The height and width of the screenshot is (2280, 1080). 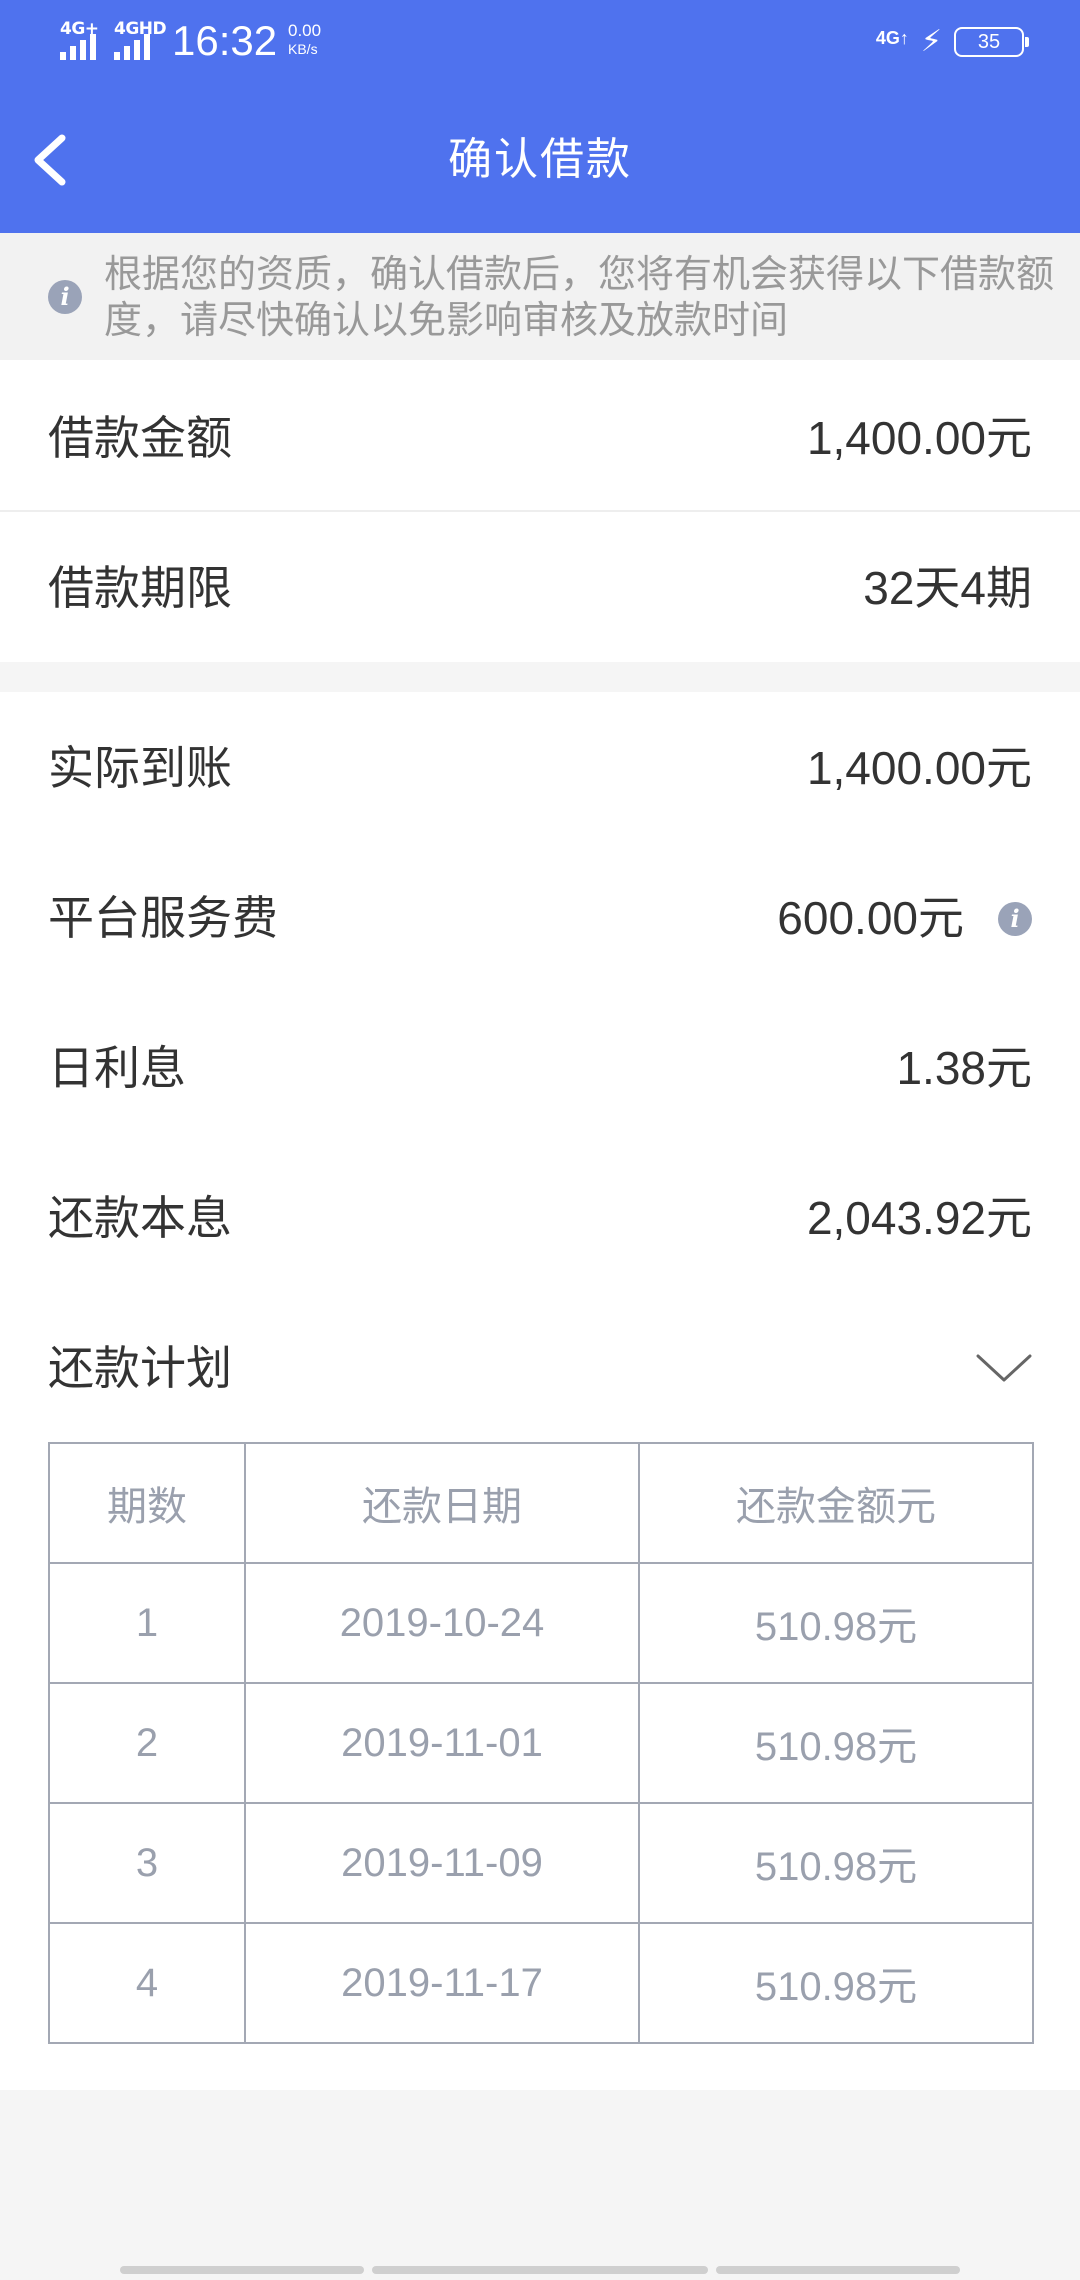 What do you see at coordinates (952, 42) in the screenshot?
I see `status-right: 4G↑ ⚡ 35` at bounding box center [952, 42].